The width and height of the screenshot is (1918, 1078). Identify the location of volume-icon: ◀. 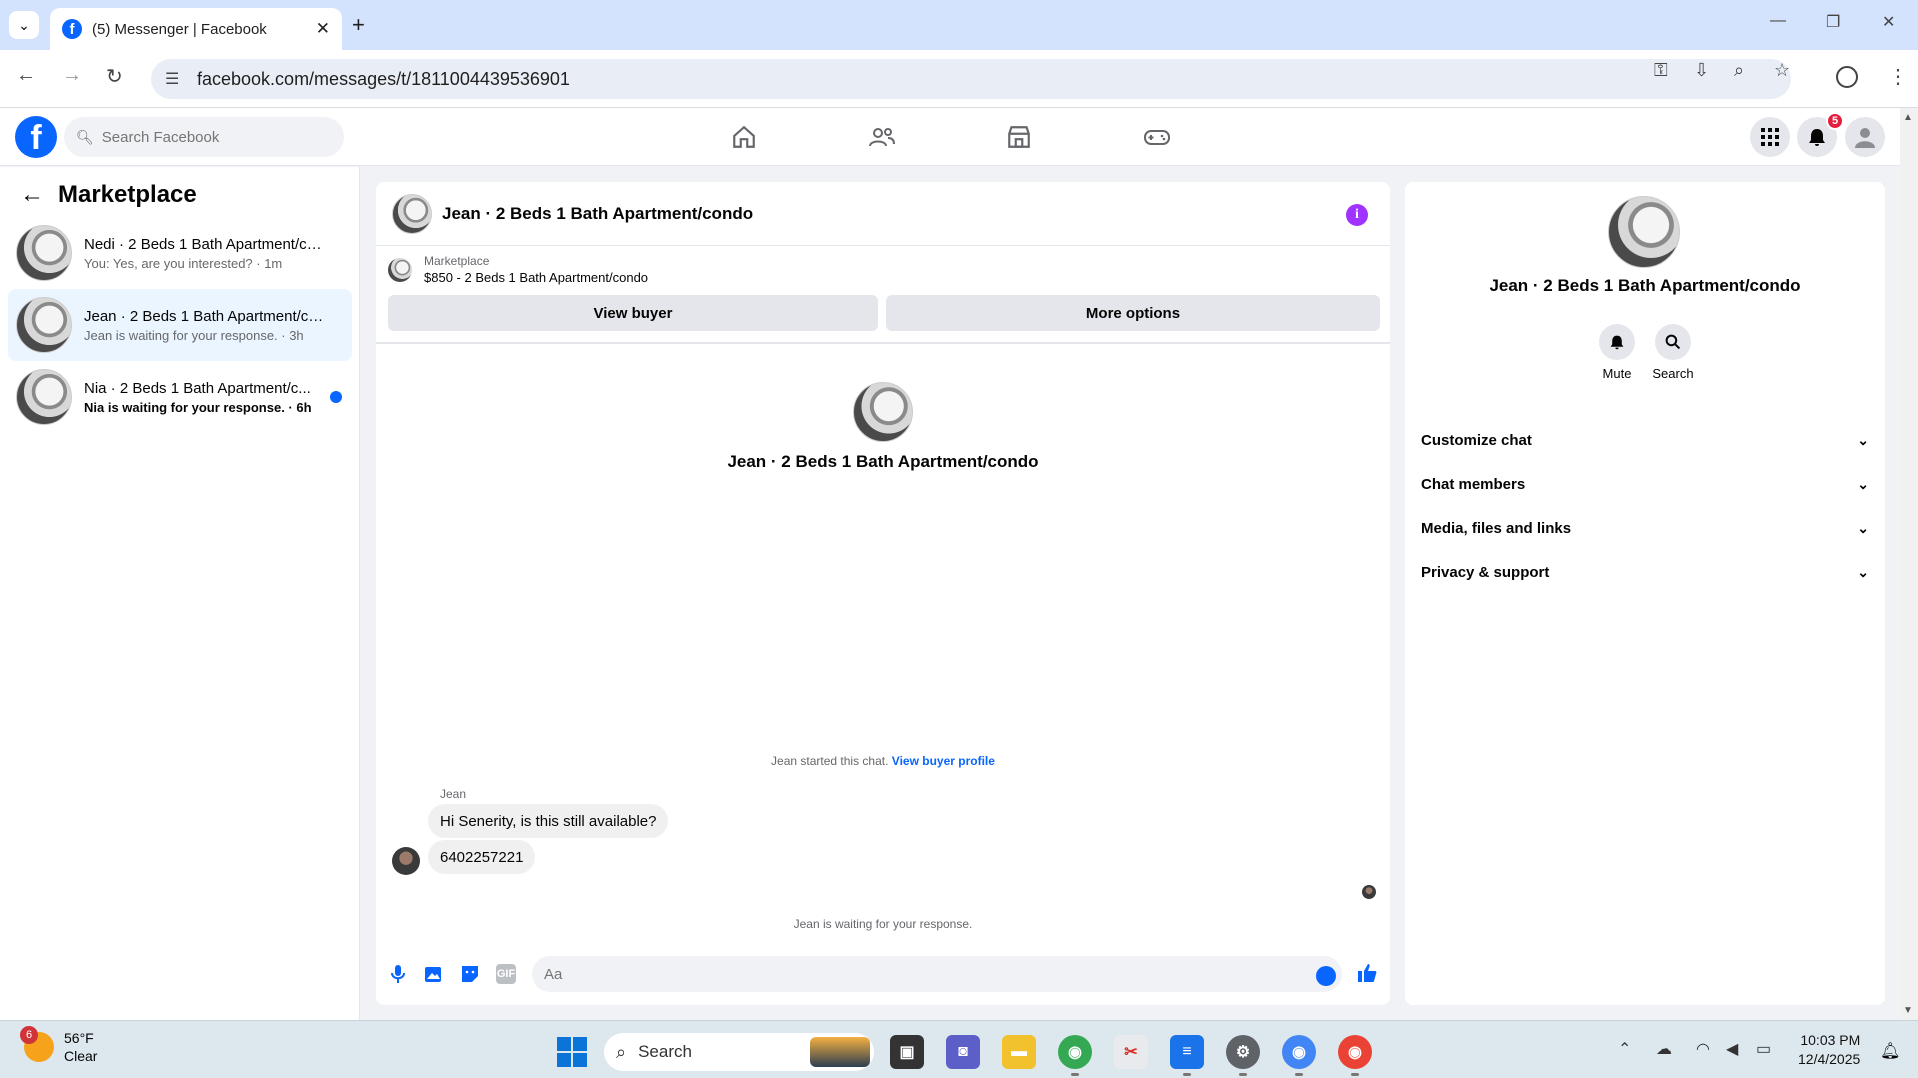
(1732, 1049).